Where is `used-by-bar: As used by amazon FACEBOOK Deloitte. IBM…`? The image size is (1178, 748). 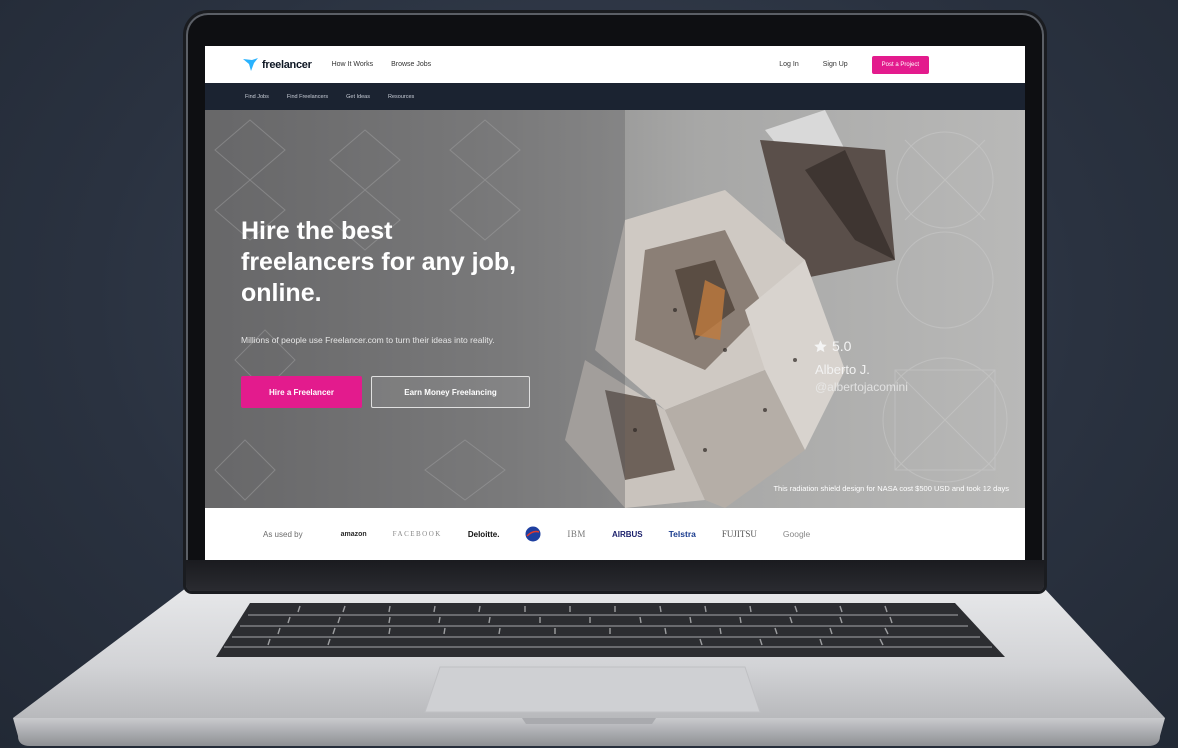 used-by-bar: As used by amazon FACEBOOK Deloitte. IBM… is located at coordinates (615, 534).